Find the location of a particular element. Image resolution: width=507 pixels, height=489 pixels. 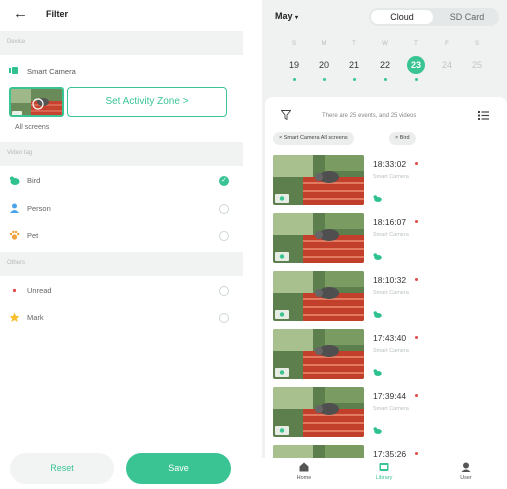

paw-icon is located at coordinates (14, 235).